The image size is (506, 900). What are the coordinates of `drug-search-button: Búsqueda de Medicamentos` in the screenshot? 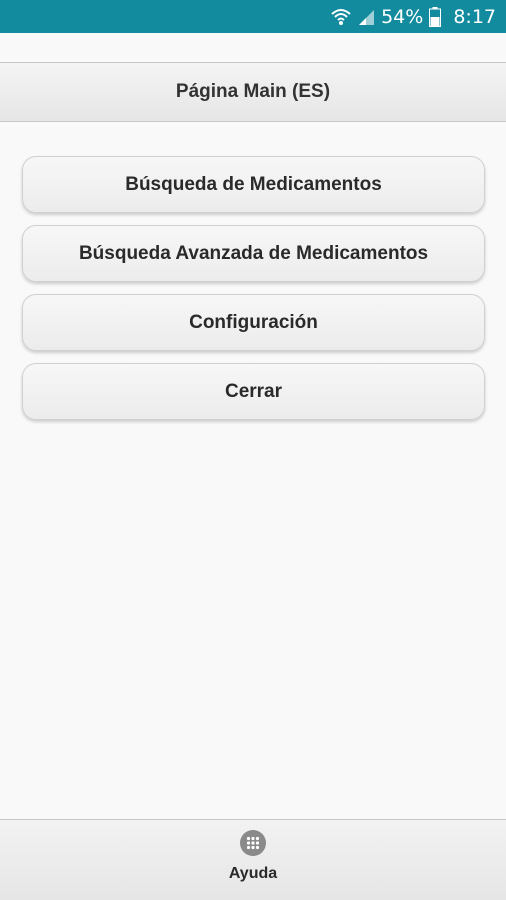 It's located at (253, 184).